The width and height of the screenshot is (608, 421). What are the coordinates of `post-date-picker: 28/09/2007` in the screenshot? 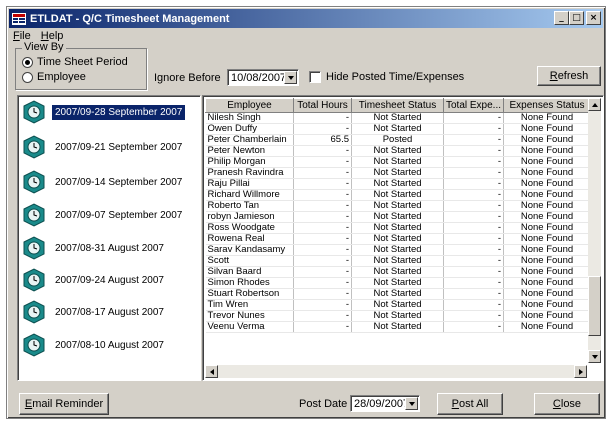 It's located at (385, 403).